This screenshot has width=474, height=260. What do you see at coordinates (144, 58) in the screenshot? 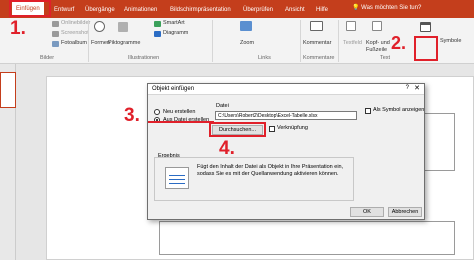
I see `group-illustrationen-label: Illustrationen` at bounding box center [144, 58].